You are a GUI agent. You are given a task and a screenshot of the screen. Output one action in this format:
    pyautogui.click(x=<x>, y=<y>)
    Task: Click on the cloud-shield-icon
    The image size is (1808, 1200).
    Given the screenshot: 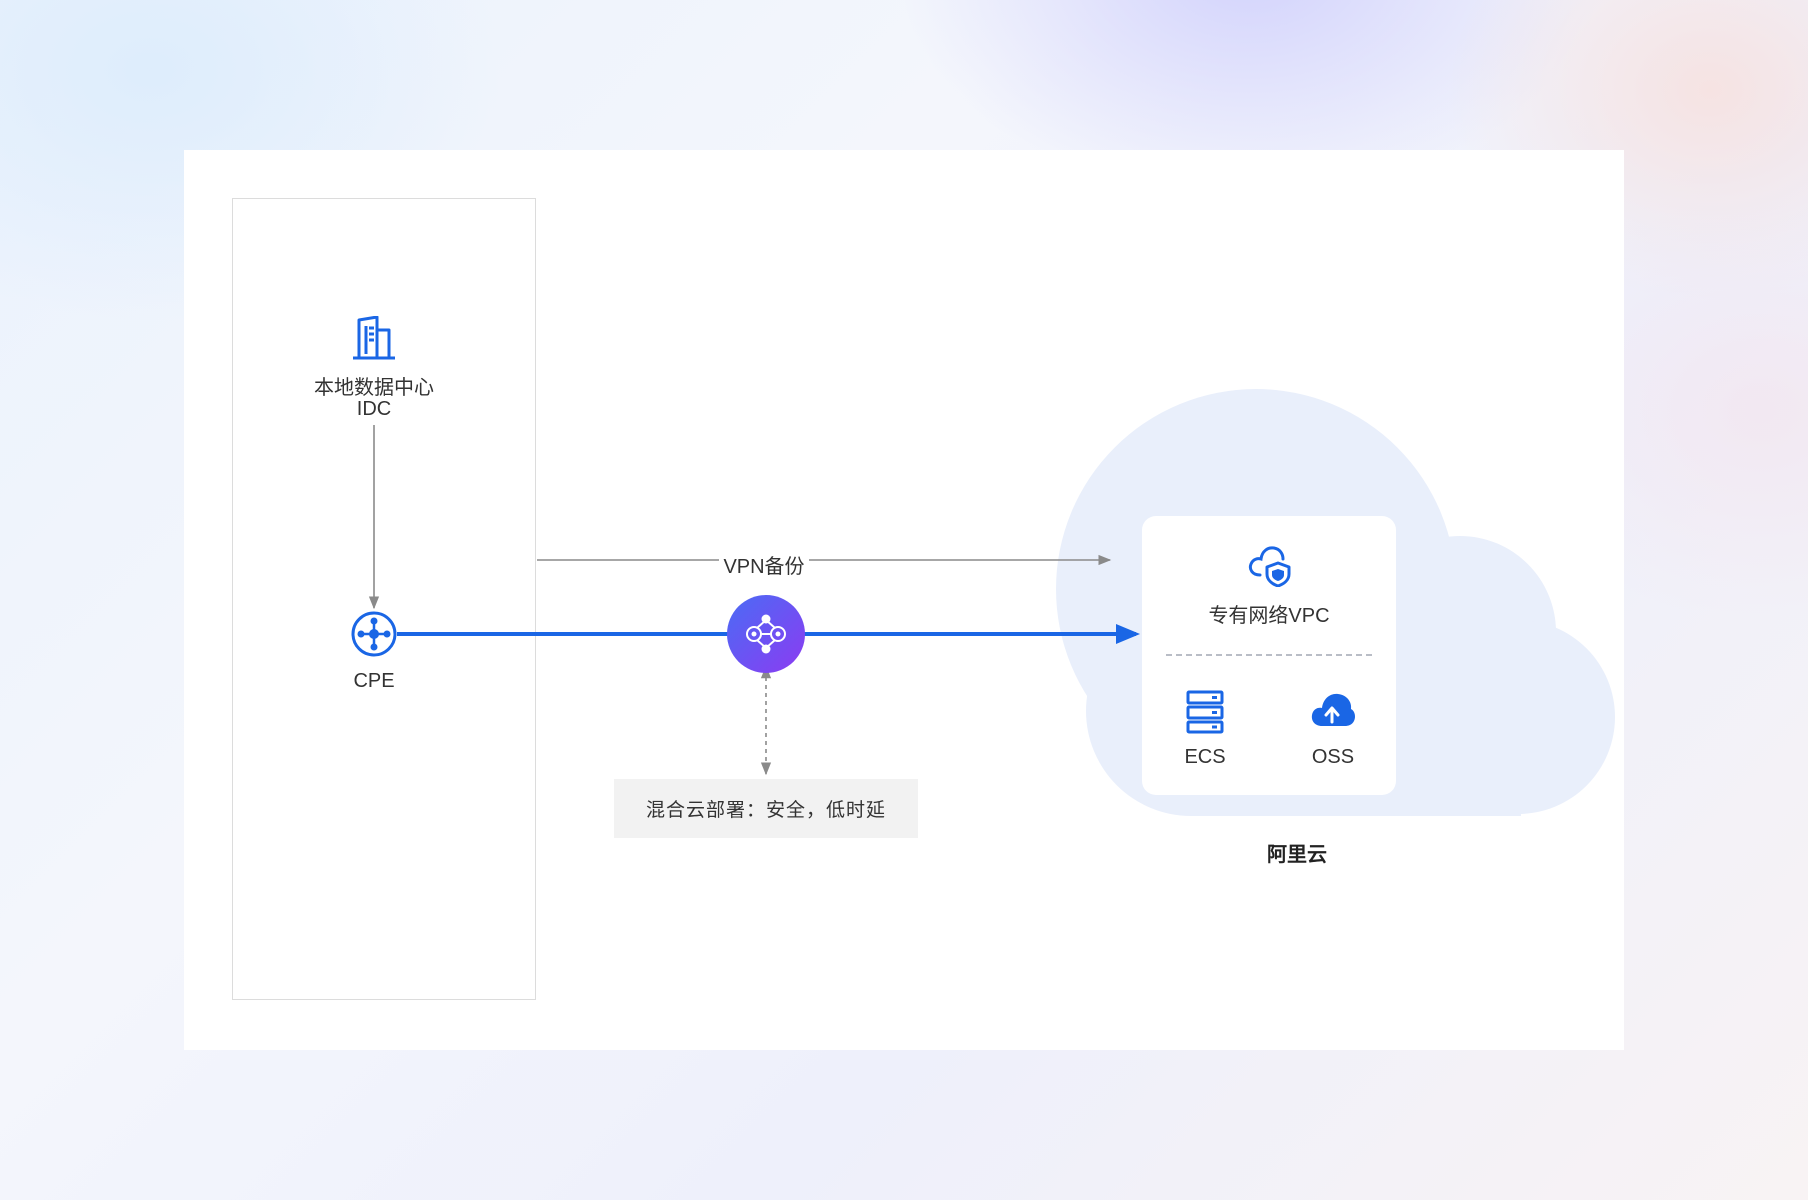 What is the action you would take?
    pyautogui.click(x=1269, y=566)
    